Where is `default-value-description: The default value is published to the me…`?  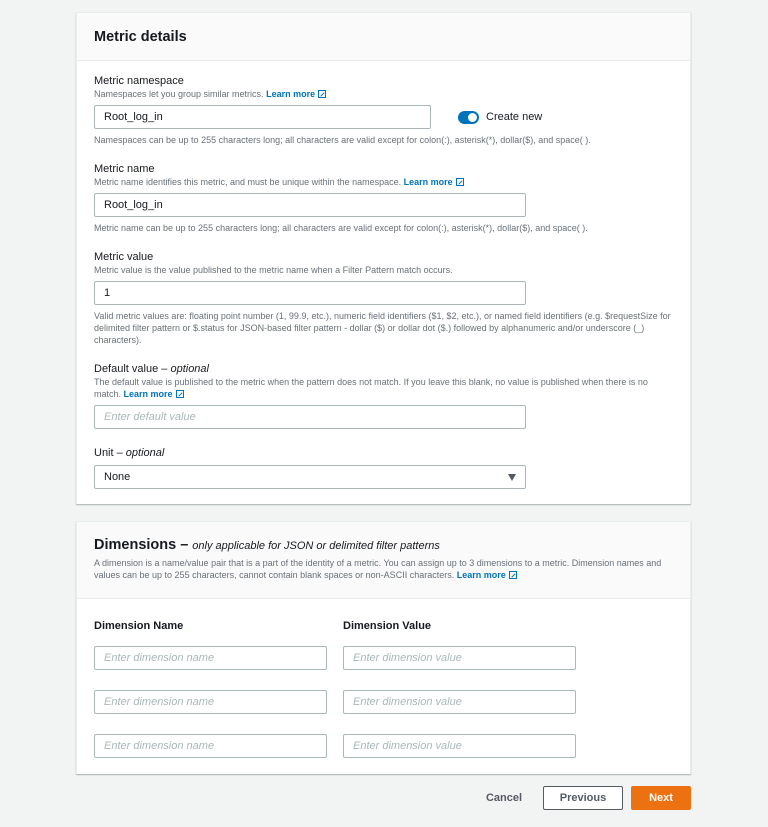 default-value-description: The default value is published to the me… is located at coordinates (384, 388).